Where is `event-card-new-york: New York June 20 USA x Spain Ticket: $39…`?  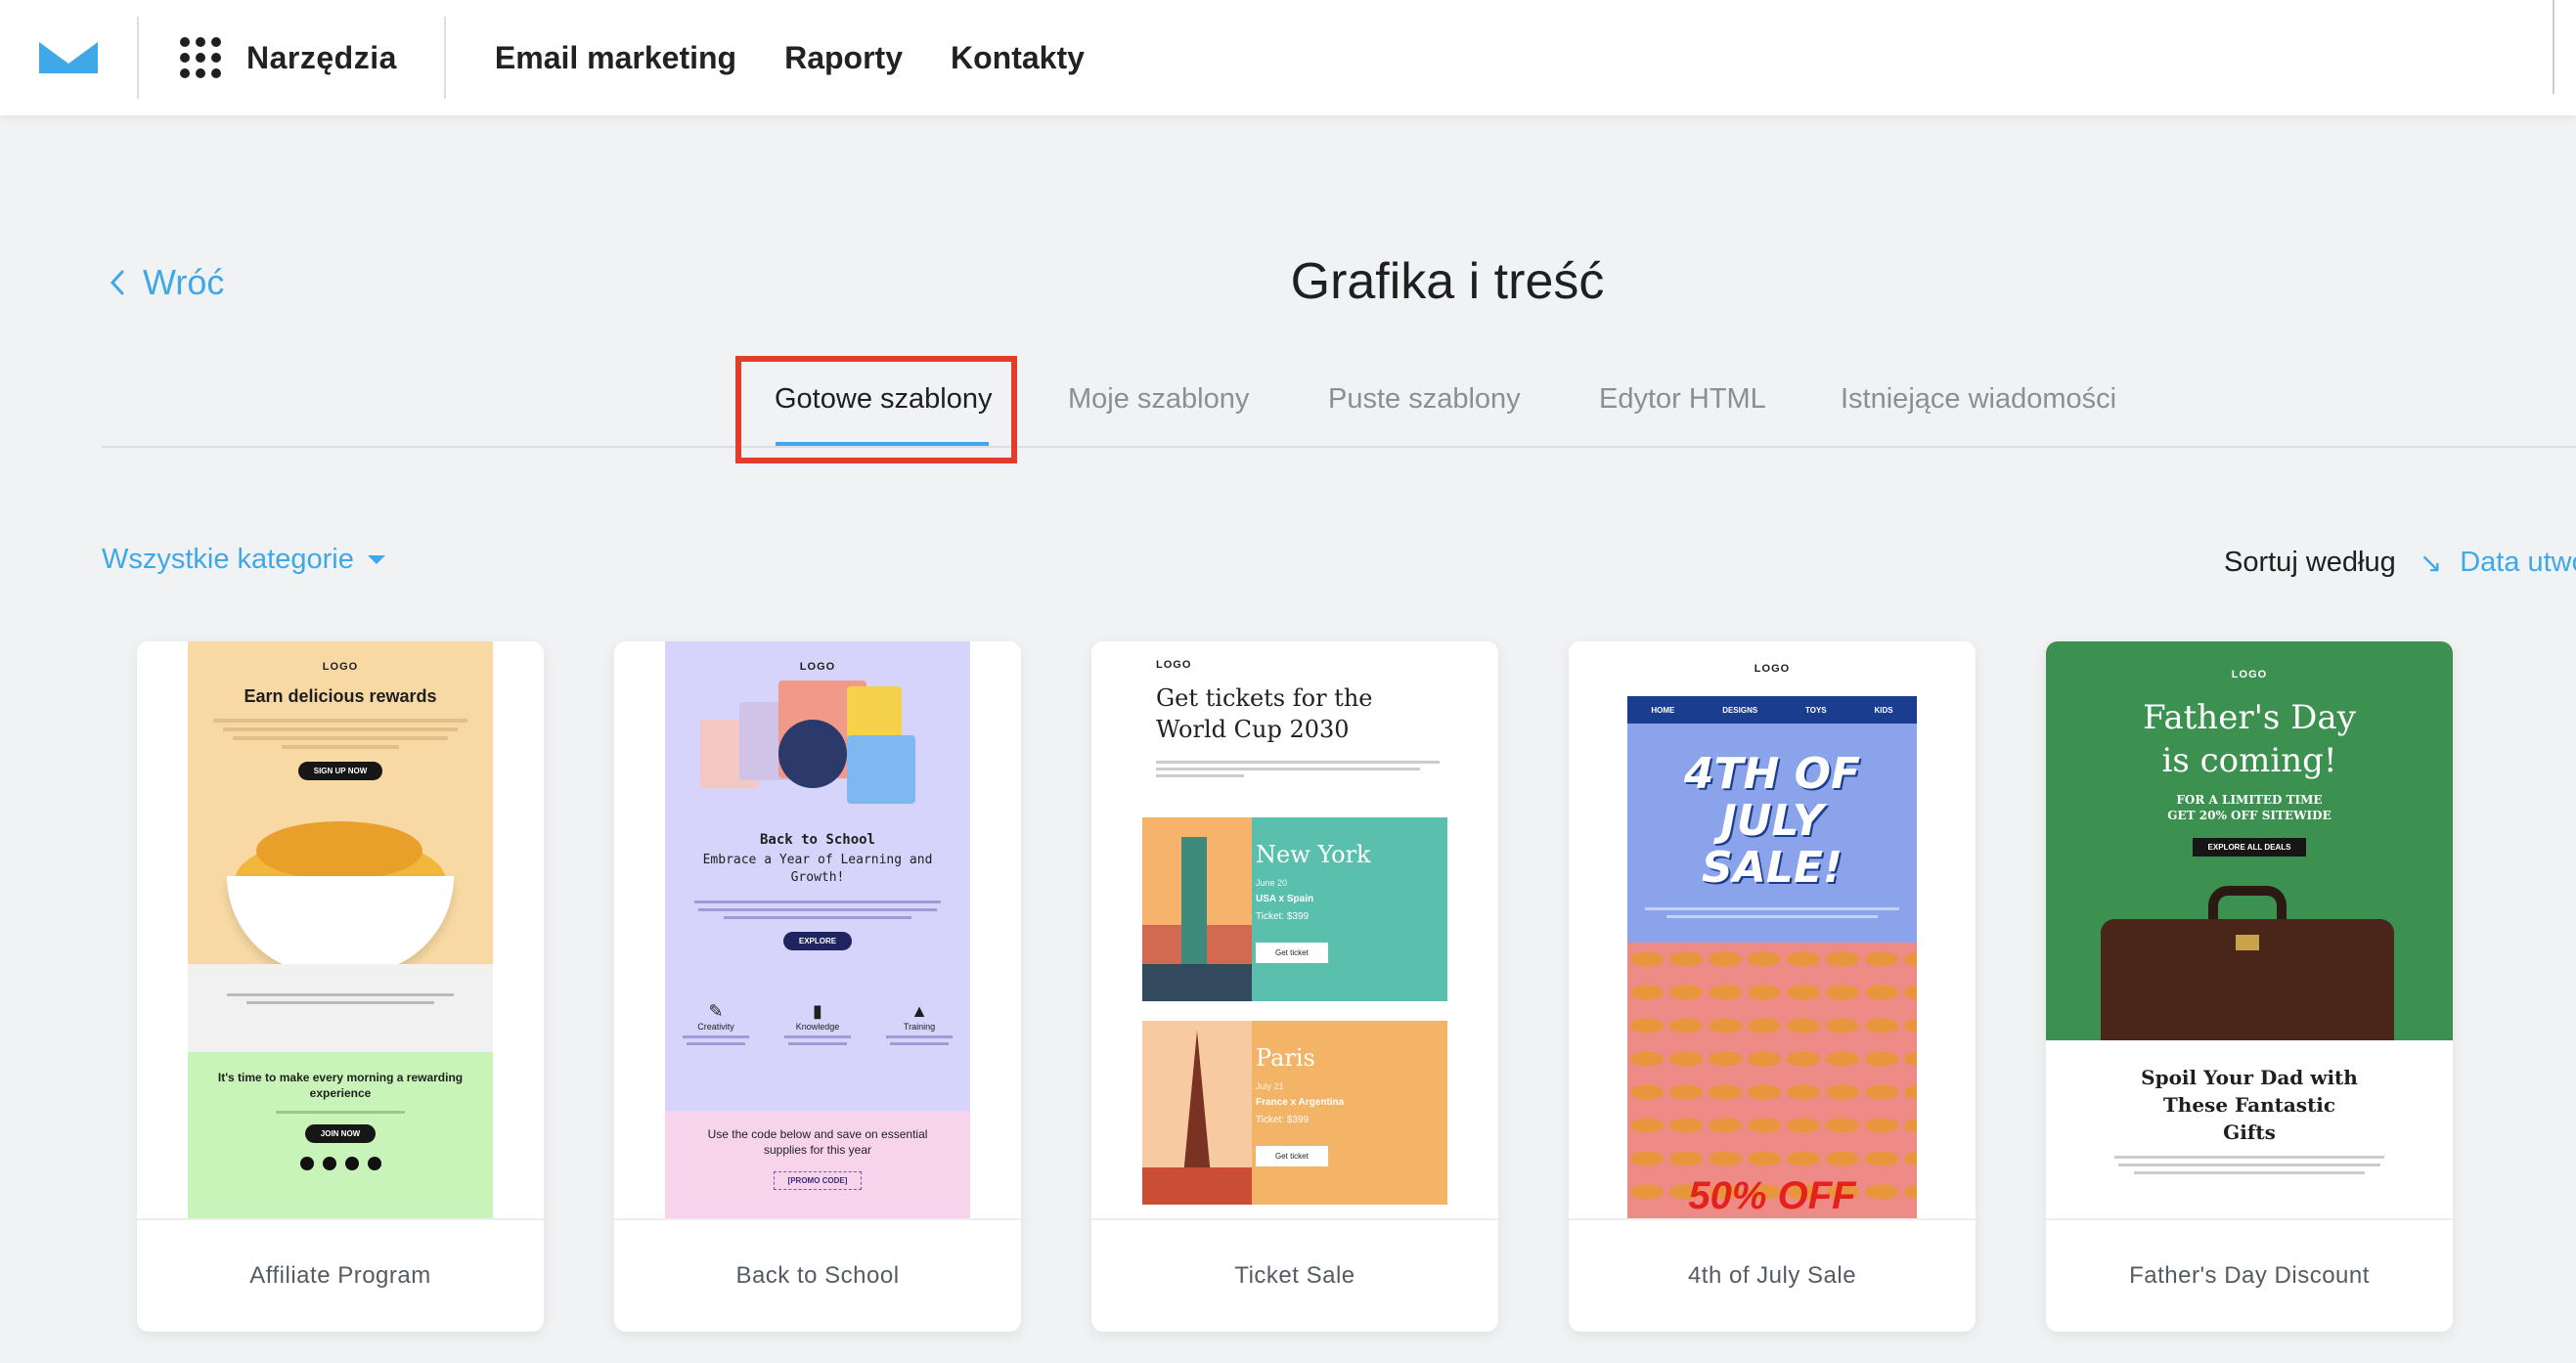
event-card-new-york: New York June 20 USA x Spain Ticket: $39… is located at coordinates (1294, 909).